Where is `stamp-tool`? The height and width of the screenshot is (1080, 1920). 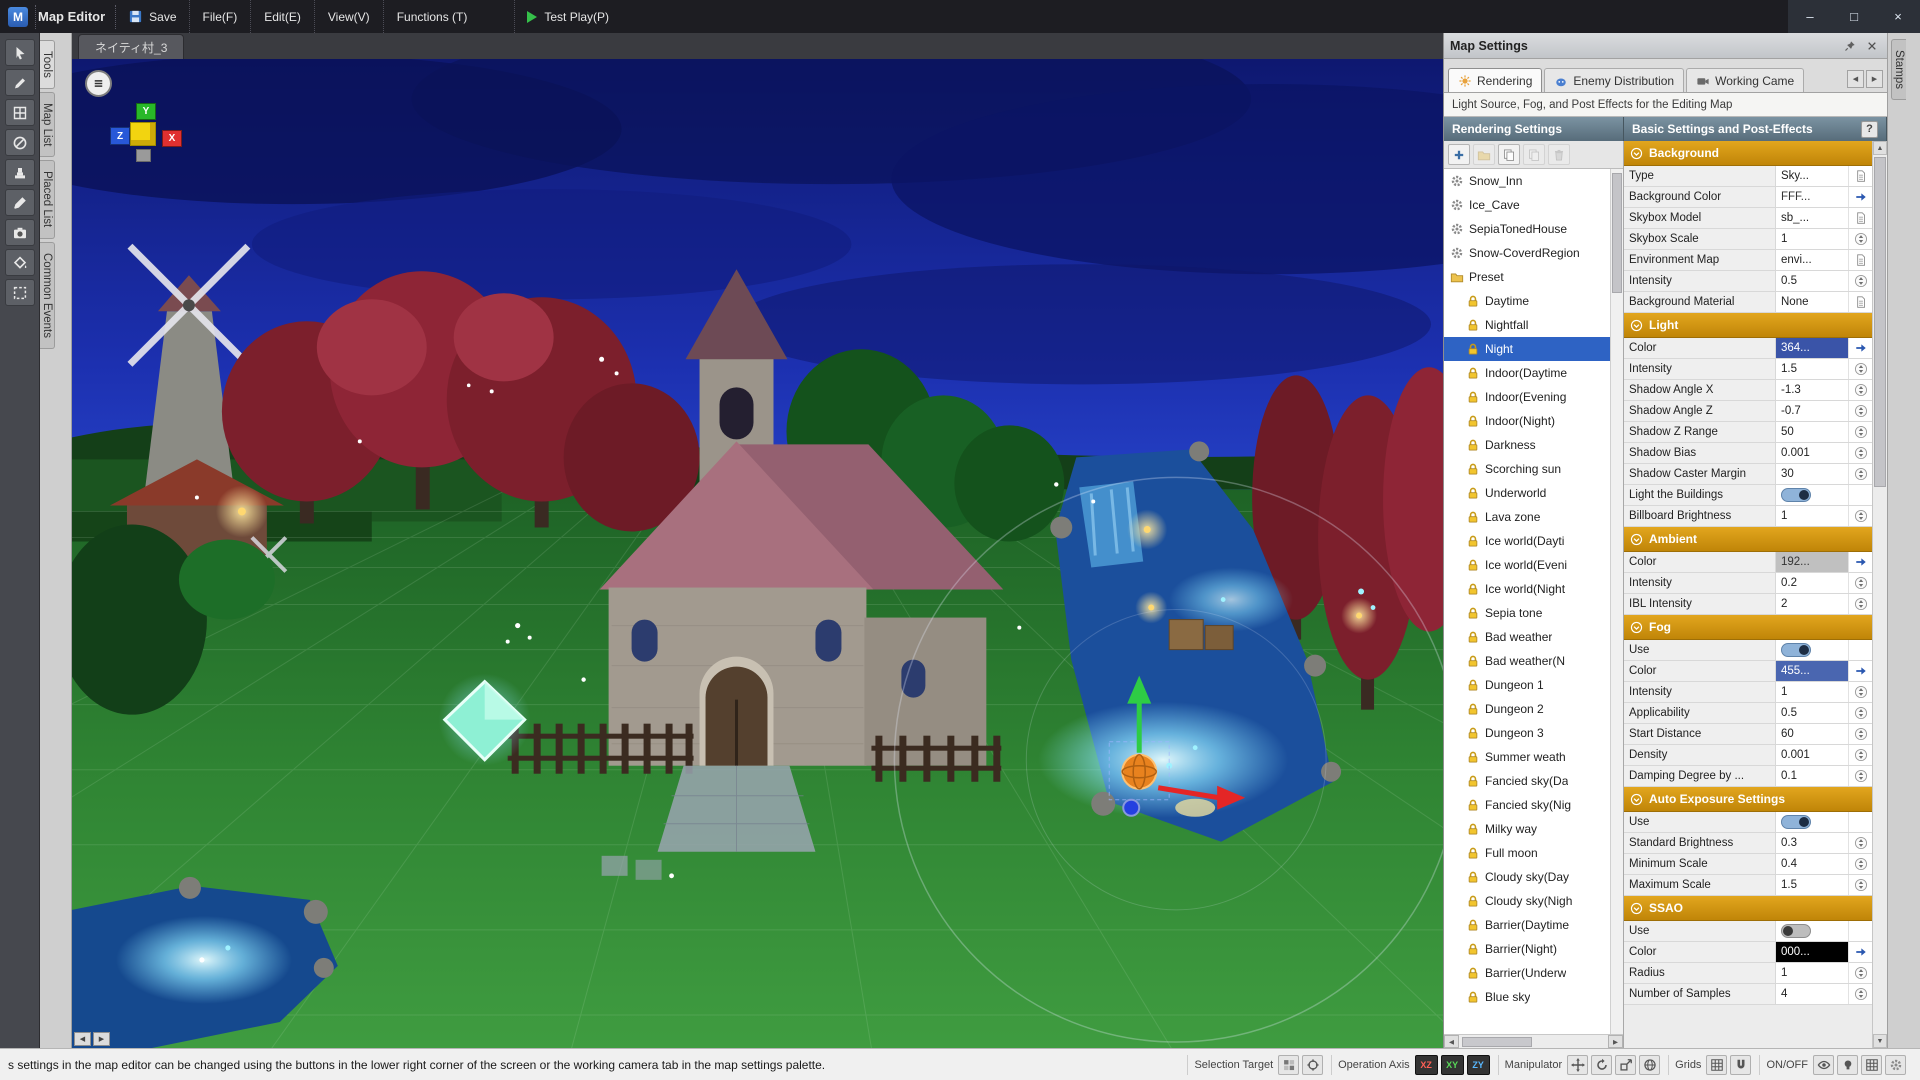
stamp-tool is located at coordinates (19, 172).